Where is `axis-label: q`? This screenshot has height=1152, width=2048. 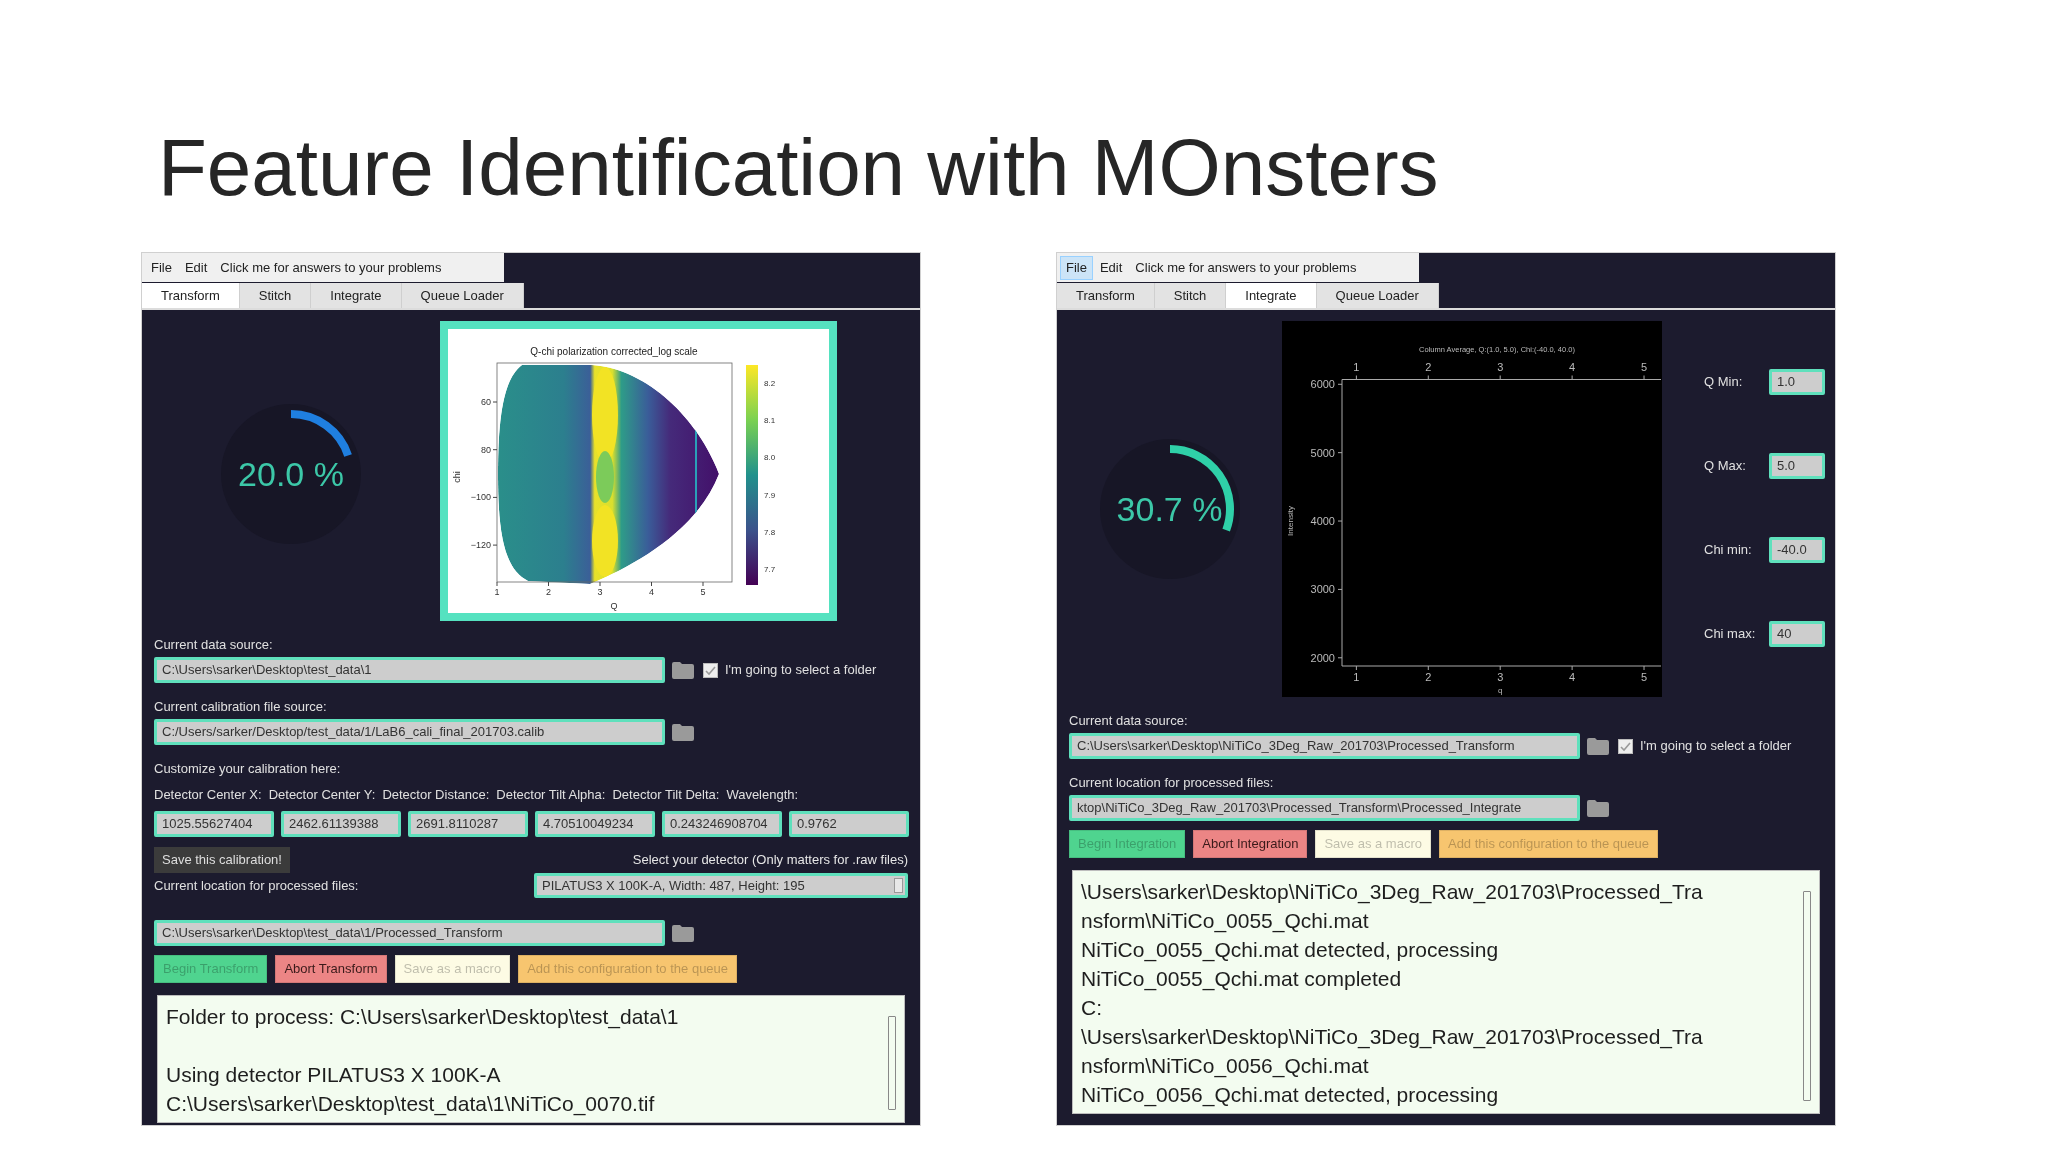 axis-label: q is located at coordinates (1500, 690).